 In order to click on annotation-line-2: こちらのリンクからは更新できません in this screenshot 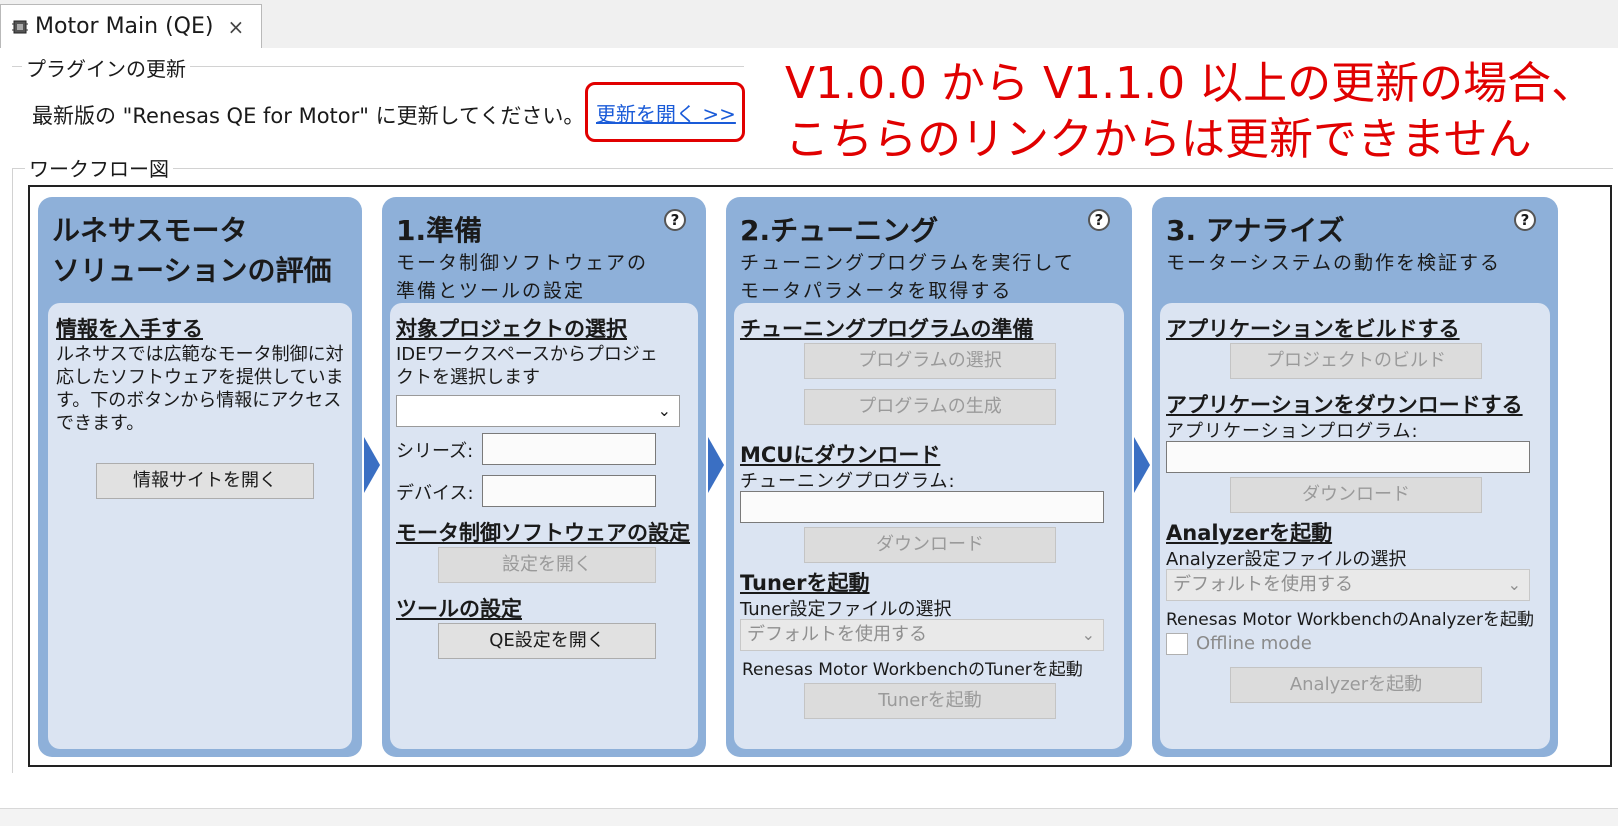, I will do `click(1158, 139)`.